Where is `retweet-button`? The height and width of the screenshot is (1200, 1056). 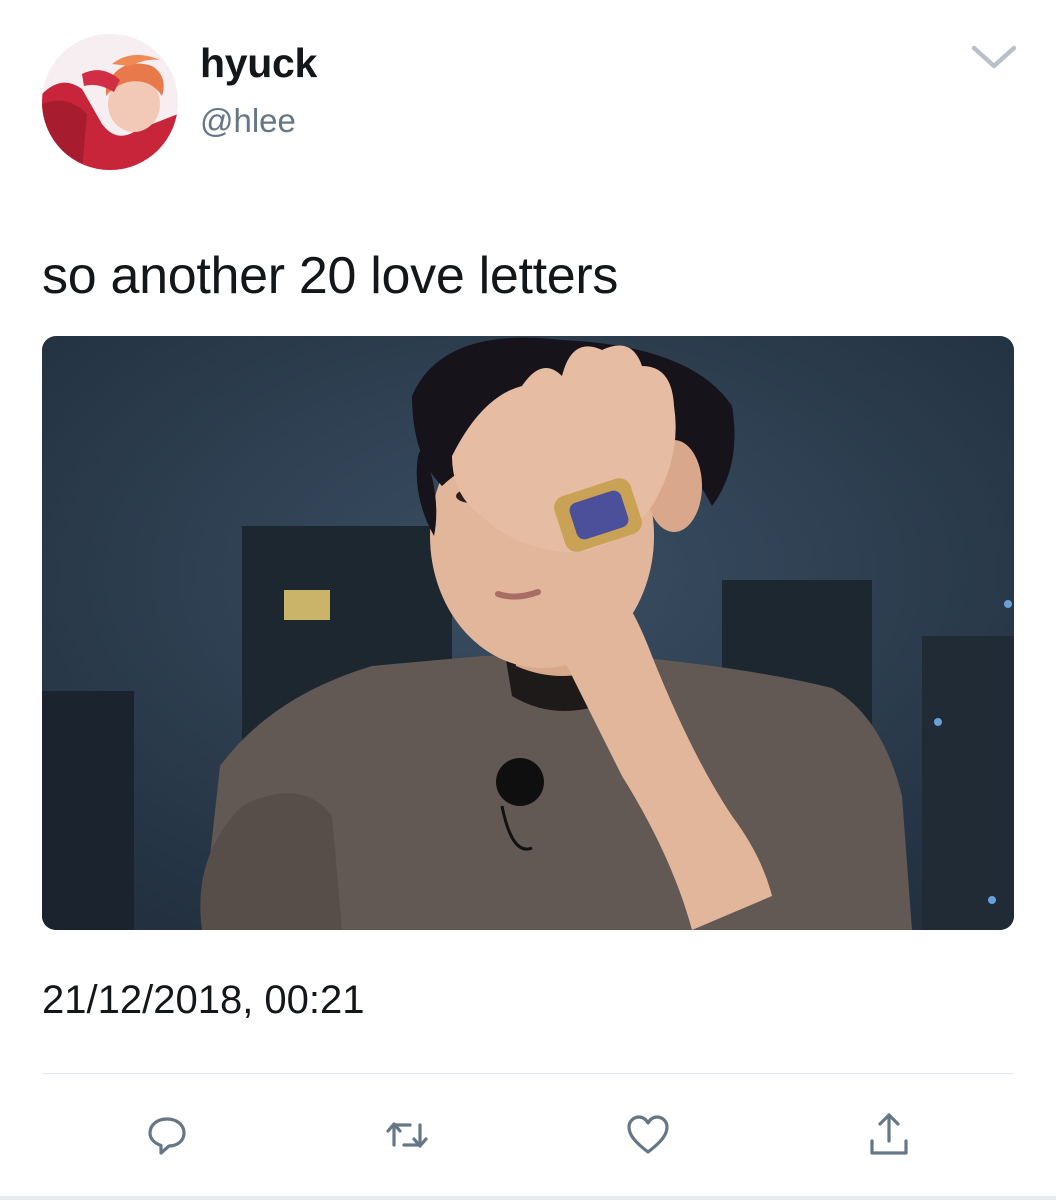
retweet-button is located at coordinates (407, 1135).